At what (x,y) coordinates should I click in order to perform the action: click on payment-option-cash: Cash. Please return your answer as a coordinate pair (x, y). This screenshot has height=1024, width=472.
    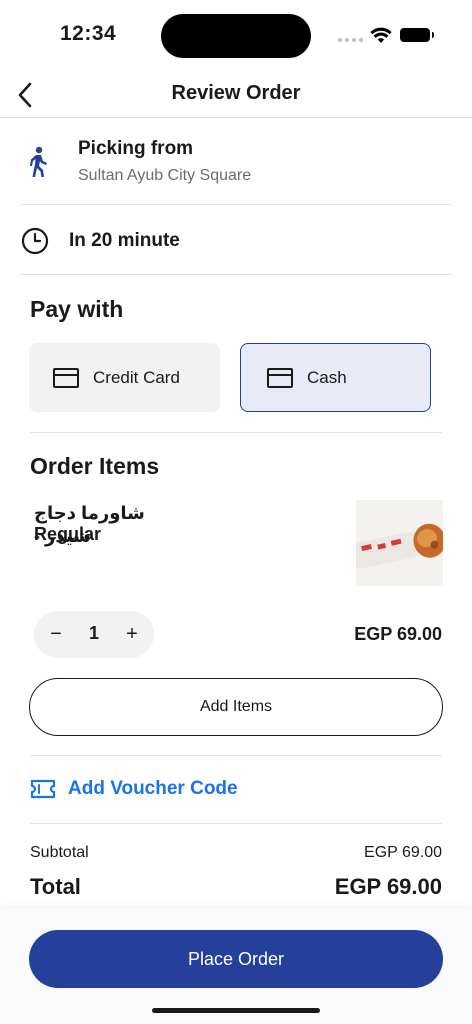
    Looking at the image, I should click on (335, 377).